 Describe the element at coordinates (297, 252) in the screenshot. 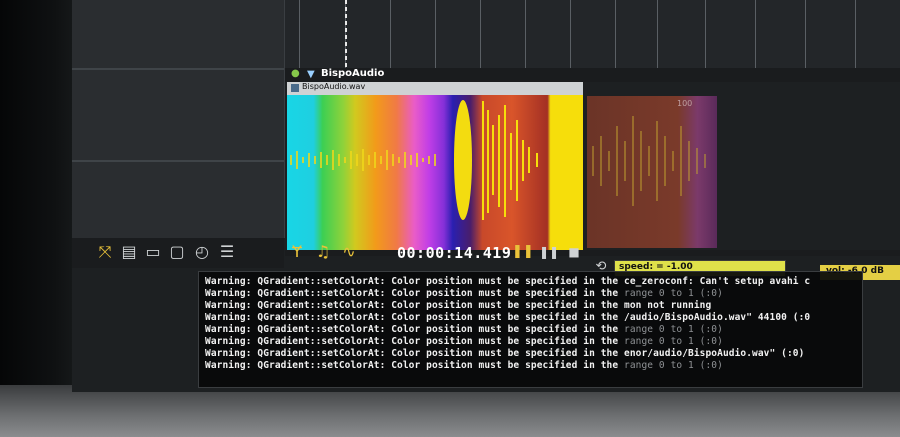

I see `branch-icon: Ɏ` at that location.